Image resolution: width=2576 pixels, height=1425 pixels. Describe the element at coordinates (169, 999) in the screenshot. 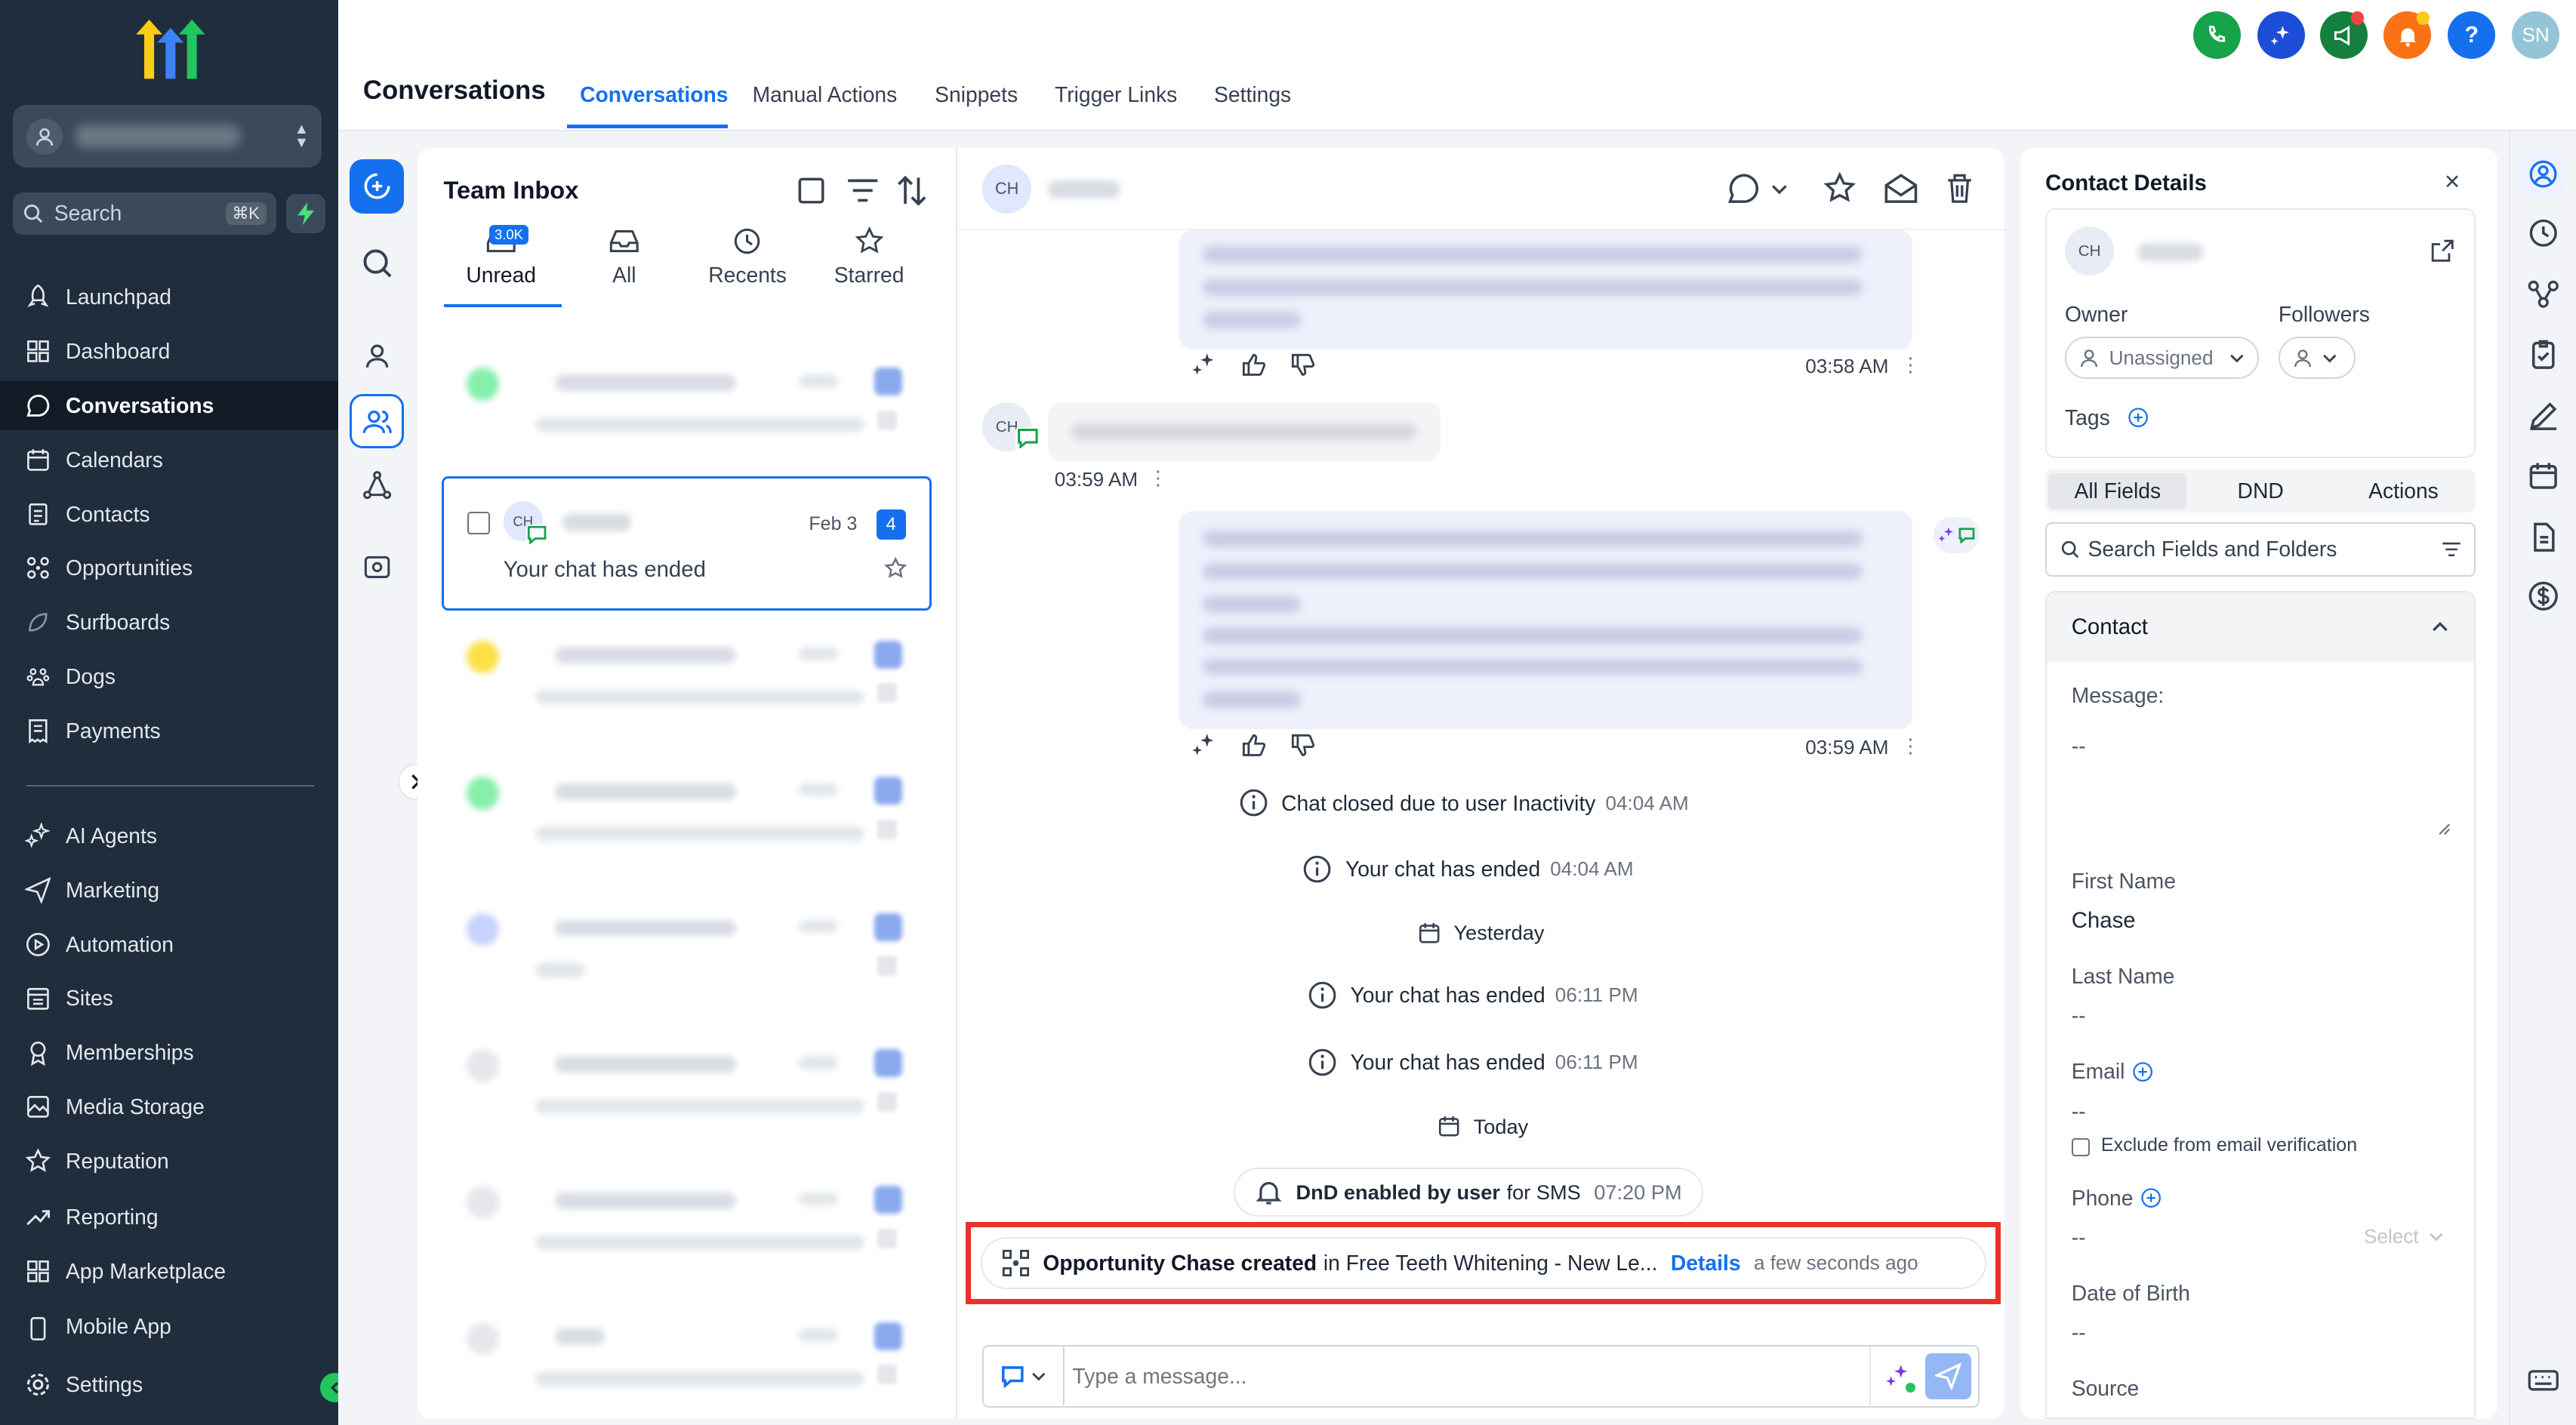

I see `sidebar-item-sites: Sites` at that location.